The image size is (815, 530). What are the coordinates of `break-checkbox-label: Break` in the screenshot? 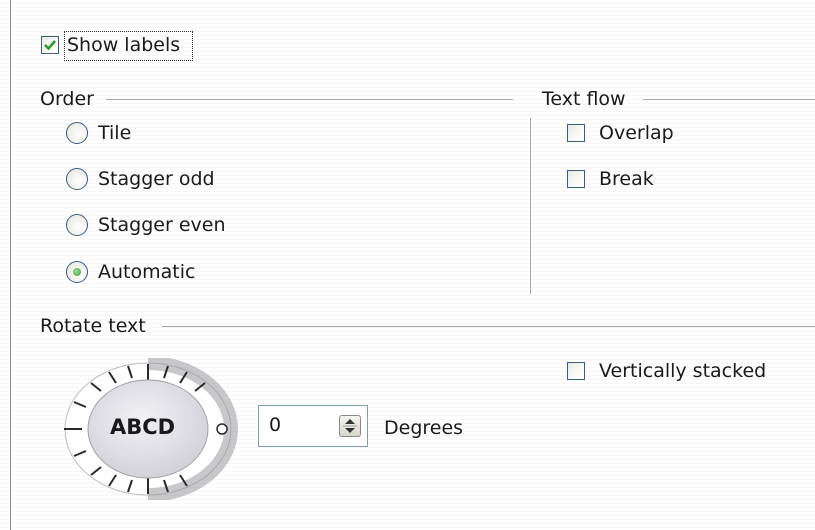 It's located at (626, 179).